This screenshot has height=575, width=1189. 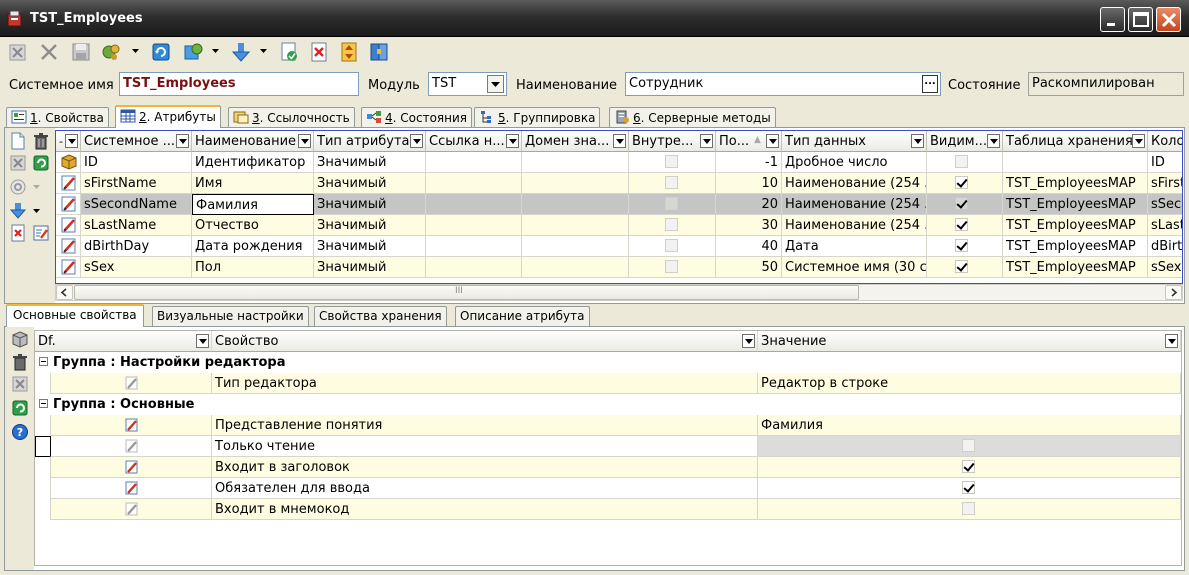 I want to click on edit-list-icon, so click(x=41, y=233).